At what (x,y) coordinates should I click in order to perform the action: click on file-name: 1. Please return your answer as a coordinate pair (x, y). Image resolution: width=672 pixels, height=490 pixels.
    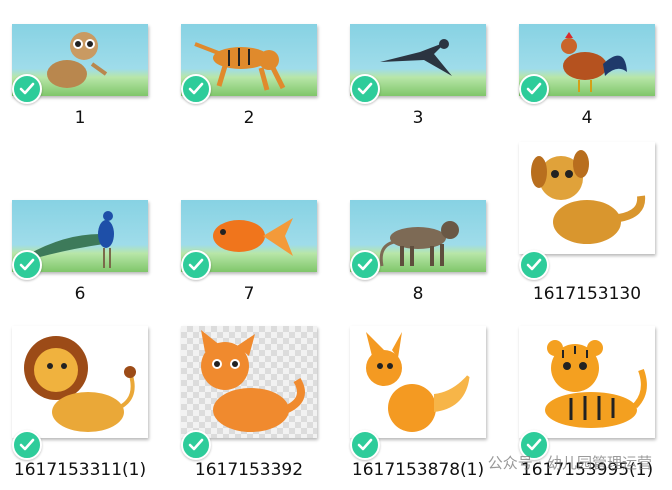
    Looking at the image, I should click on (80, 118).